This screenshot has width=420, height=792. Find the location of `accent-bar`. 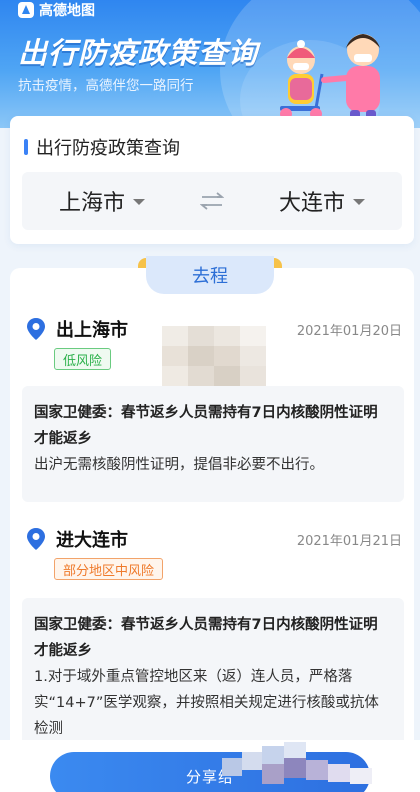

accent-bar is located at coordinates (26, 147).